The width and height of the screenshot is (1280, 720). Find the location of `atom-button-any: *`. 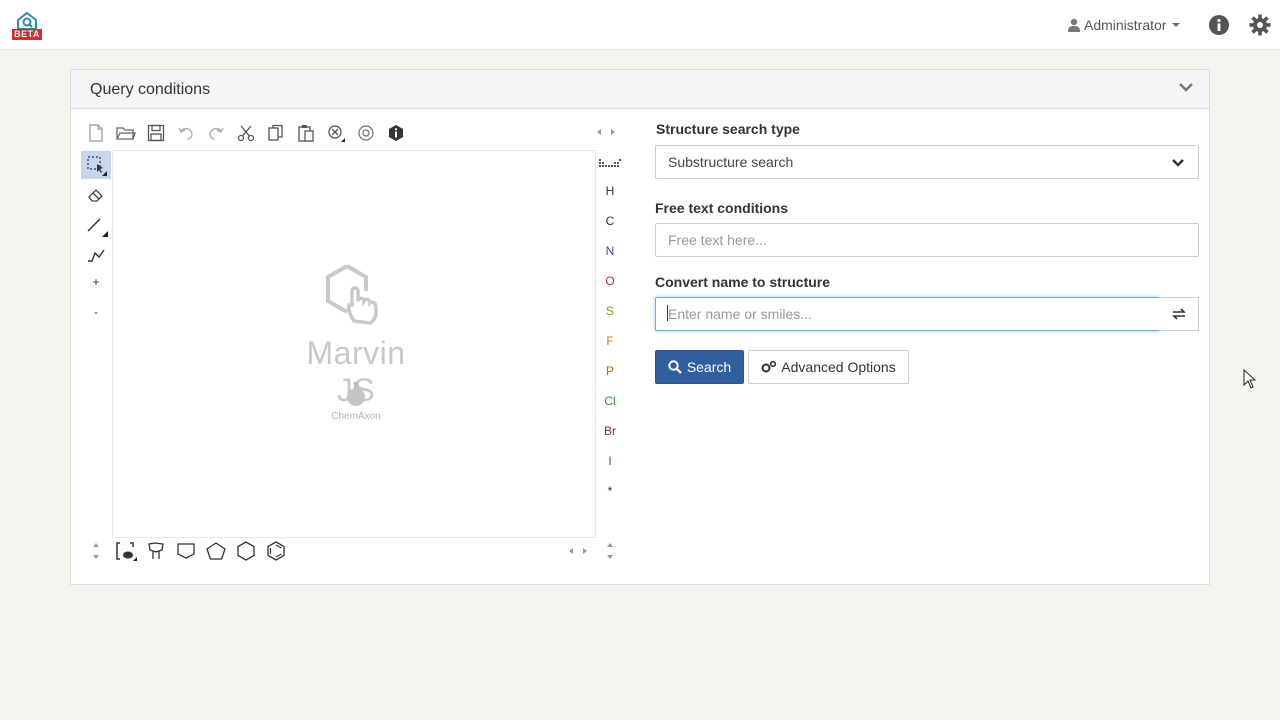

atom-button-any: * is located at coordinates (610, 491).